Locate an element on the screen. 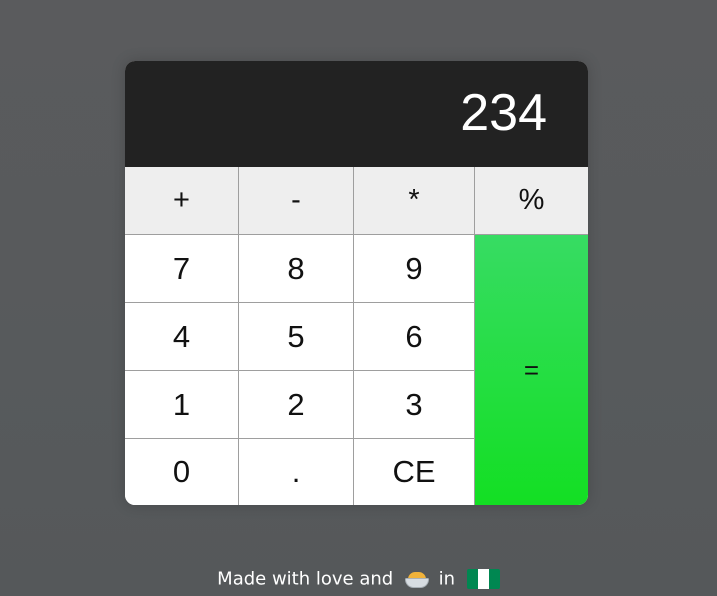 Image resolution: width=717 pixels, height=596 pixels. display-value: 234 is located at coordinates (503, 113).